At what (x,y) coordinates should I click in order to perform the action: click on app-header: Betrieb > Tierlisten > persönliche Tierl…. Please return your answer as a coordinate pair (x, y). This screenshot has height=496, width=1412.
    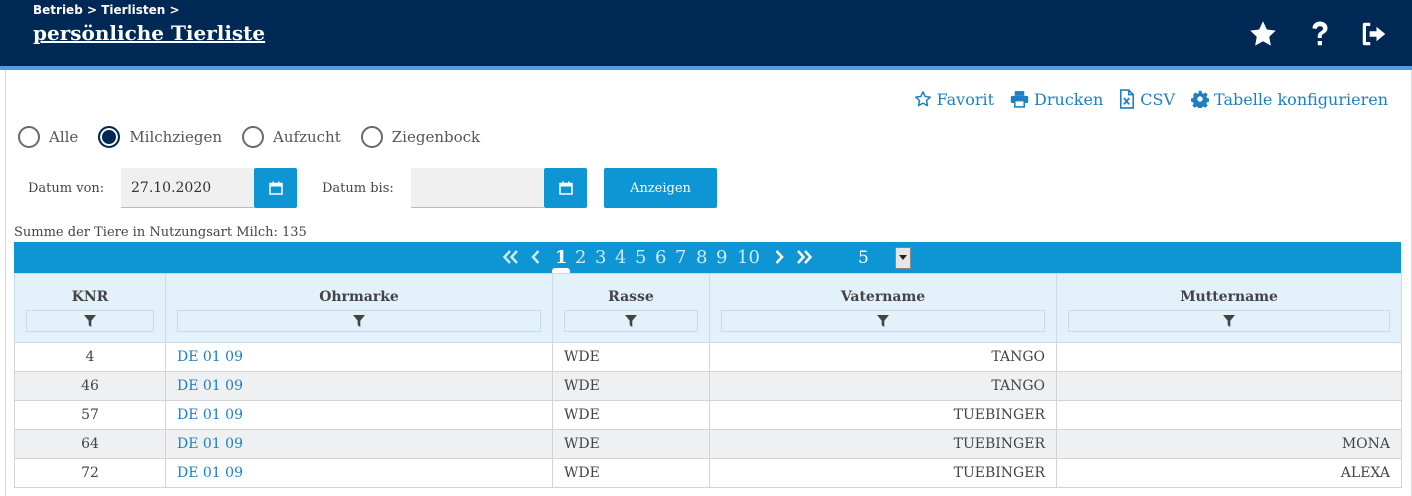
    Looking at the image, I should click on (706, 33).